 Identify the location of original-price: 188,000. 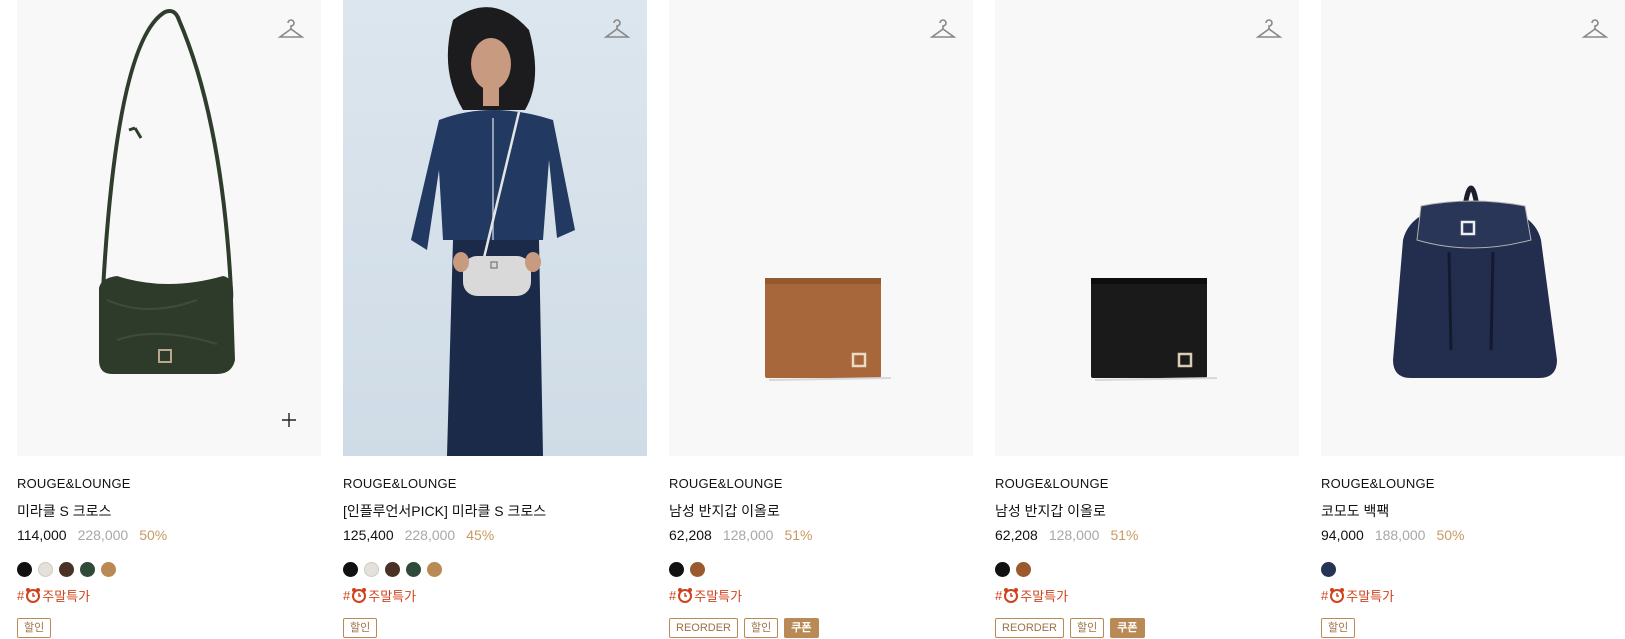
(1400, 535).